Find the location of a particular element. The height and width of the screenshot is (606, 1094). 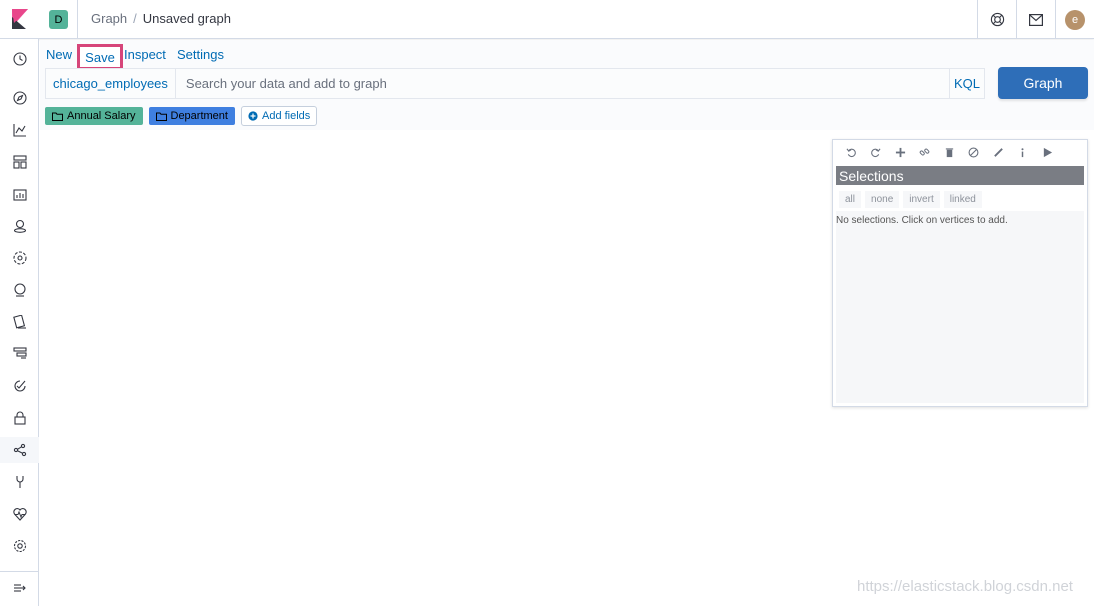

recently-viewed-icon is located at coordinates (19, 59).